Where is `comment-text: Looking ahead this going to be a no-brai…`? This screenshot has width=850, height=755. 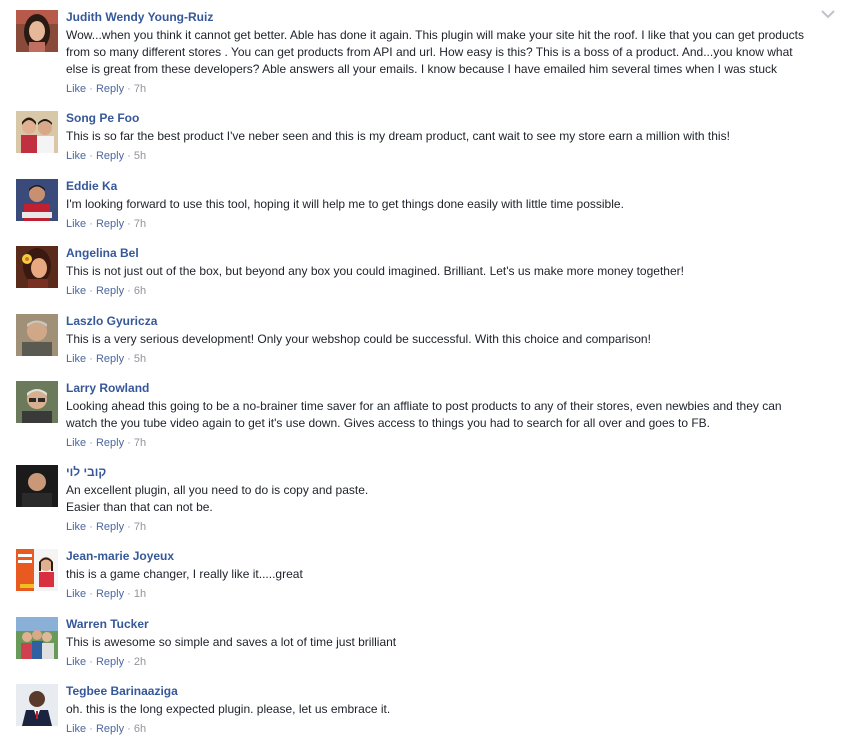
comment-text: Looking ahead this going to be a no-brai… is located at coordinates (446, 415).